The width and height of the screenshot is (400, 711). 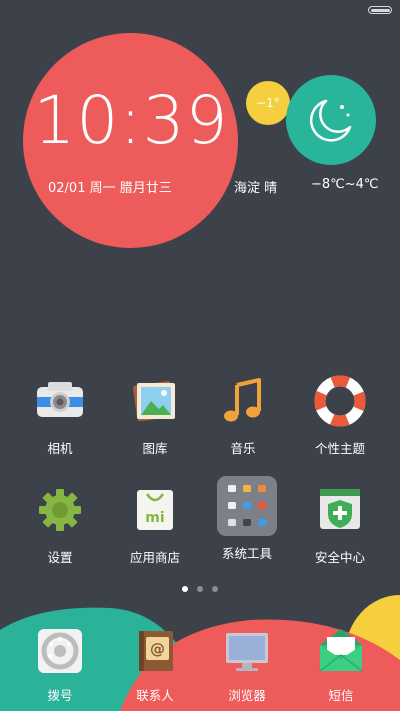 What do you see at coordinates (247, 695) in the screenshot?
I see `dock-label: 浏览器` at bounding box center [247, 695].